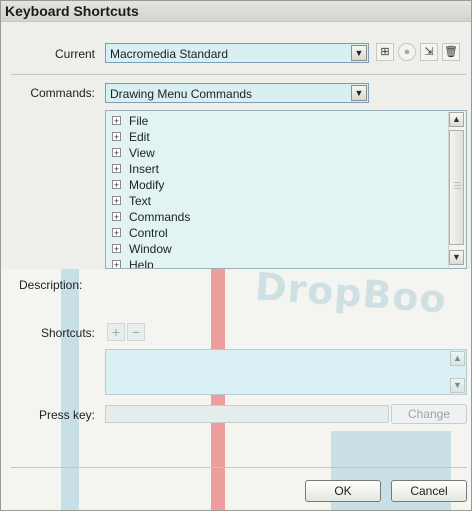 The height and width of the screenshot is (511, 472). Describe the element at coordinates (150, 249) in the screenshot. I see `tree-item-label: Window` at that location.